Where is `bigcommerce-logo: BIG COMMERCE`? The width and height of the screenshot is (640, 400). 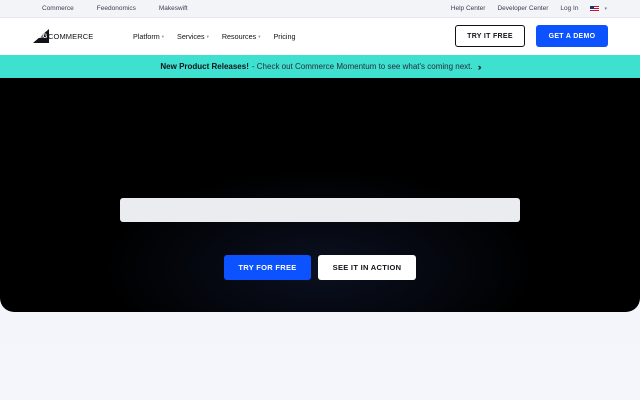
bigcommerce-logo: BIG COMMERCE is located at coordinates (68, 36).